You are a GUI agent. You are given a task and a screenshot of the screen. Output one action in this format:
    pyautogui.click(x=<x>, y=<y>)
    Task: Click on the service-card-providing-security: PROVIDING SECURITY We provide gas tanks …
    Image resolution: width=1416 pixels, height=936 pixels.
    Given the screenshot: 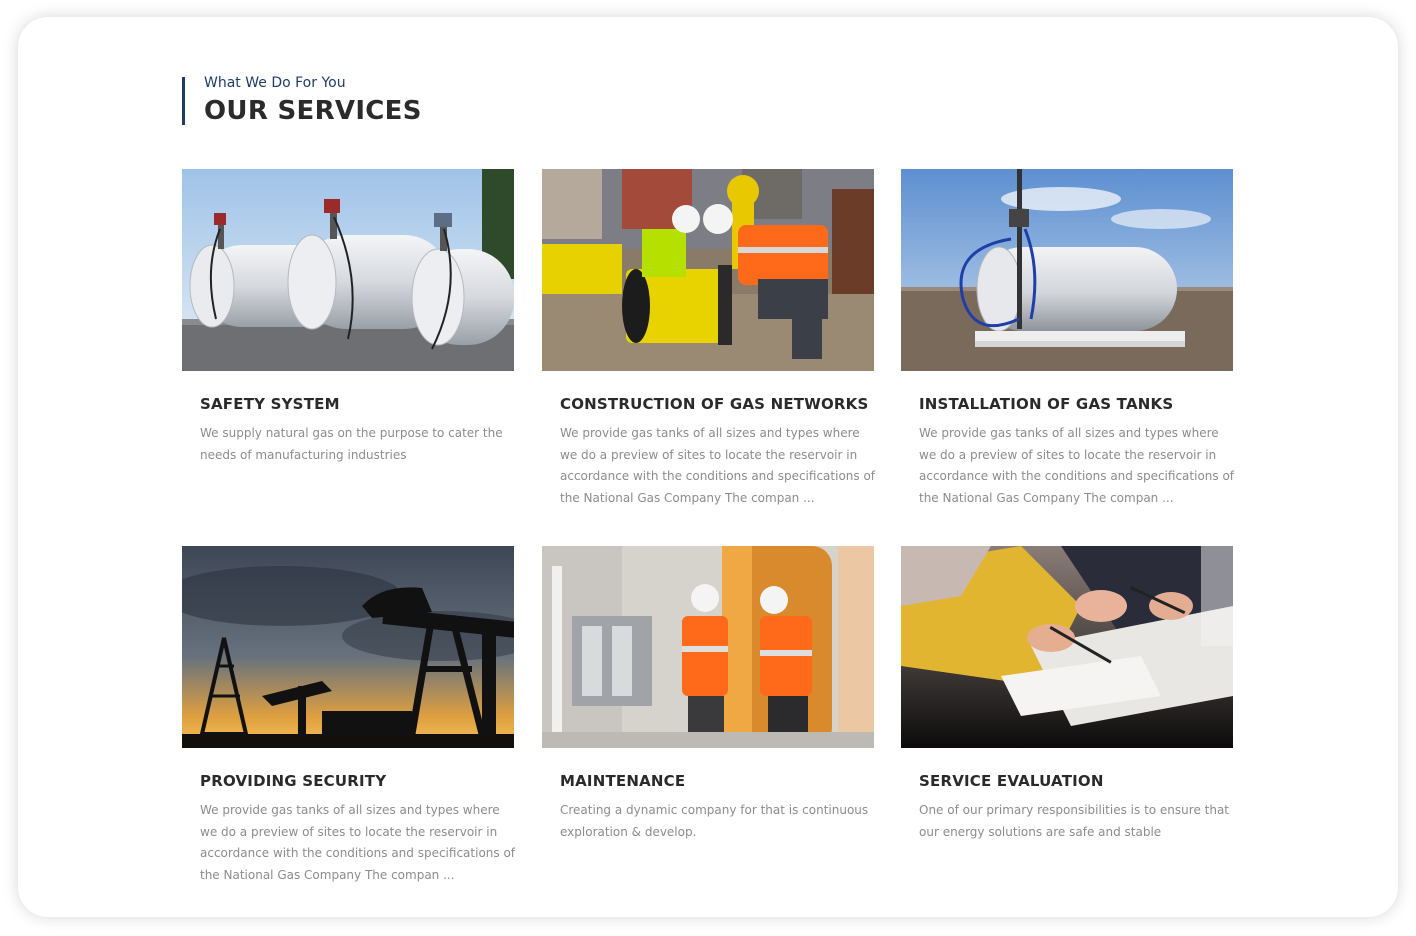 What is the action you would take?
    pyautogui.click(x=348, y=714)
    